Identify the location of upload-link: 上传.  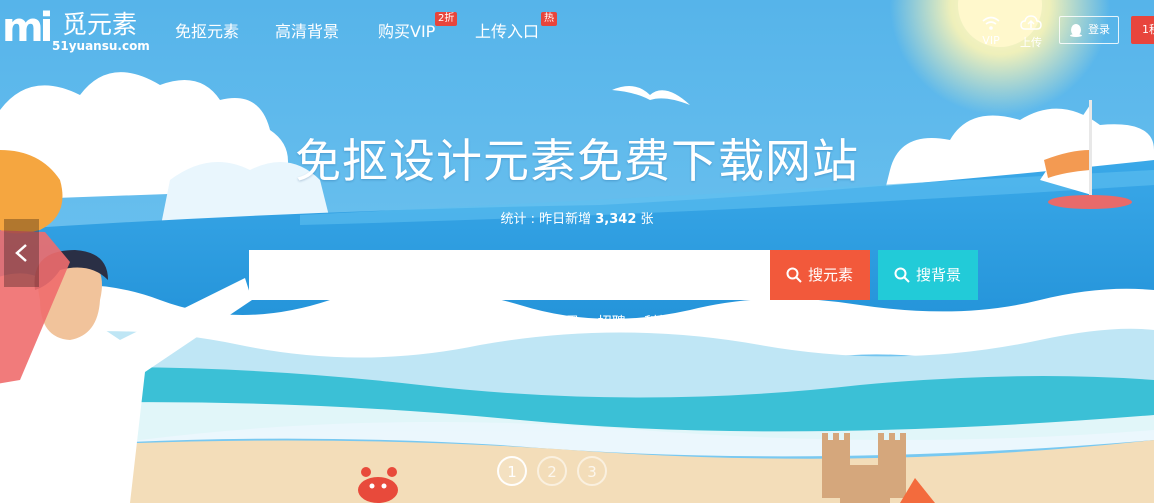
(1031, 32).